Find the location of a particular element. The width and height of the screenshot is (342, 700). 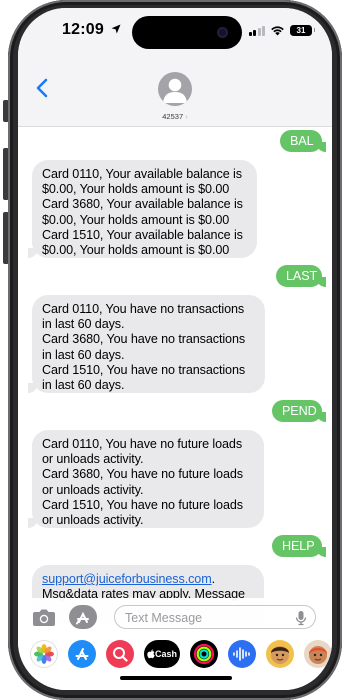

message-outgoing-pend: PEND is located at coordinates (299, 411).